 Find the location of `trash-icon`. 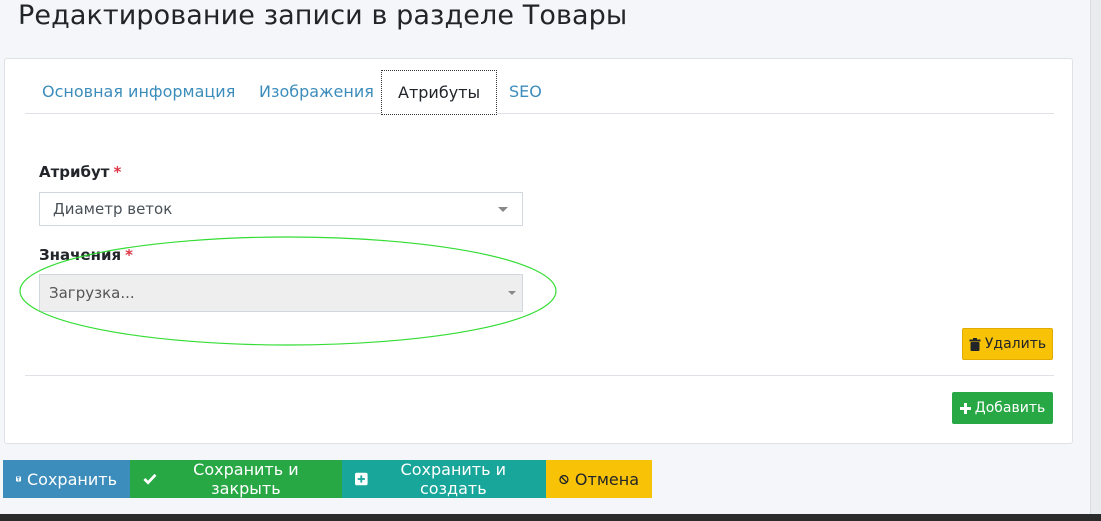

trash-icon is located at coordinates (975, 344).